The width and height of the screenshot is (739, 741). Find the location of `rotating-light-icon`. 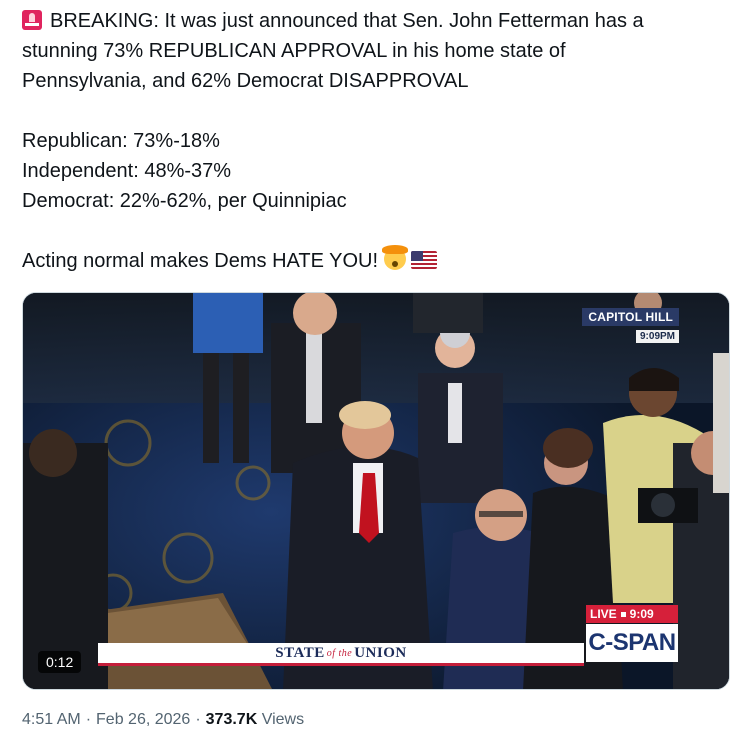

rotating-light-icon is located at coordinates (32, 20).